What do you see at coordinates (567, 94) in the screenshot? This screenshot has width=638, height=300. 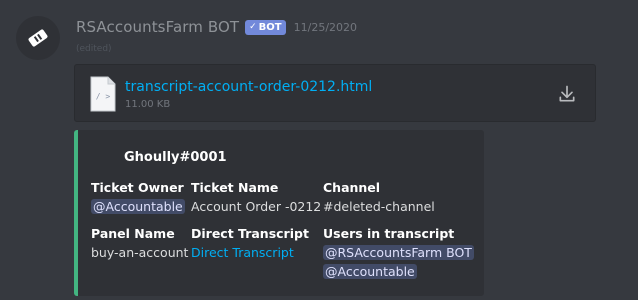 I see `download-icon` at bounding box center [567, 94].